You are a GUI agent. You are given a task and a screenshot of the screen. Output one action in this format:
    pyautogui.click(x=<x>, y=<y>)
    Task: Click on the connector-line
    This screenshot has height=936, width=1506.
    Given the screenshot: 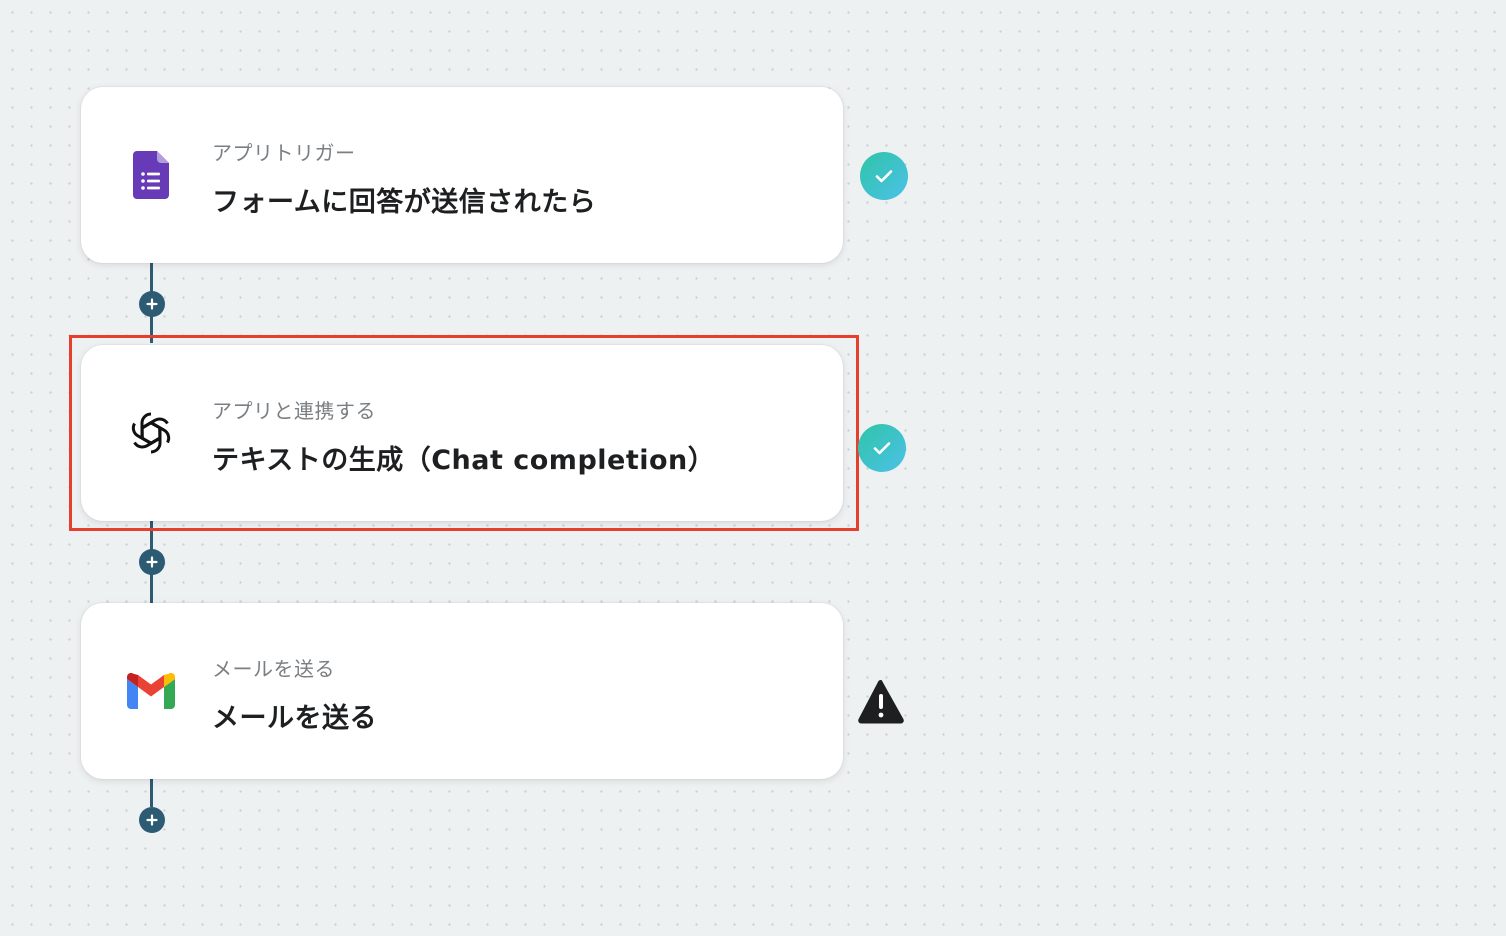 What is the action you would take?
    pyautogui.click(x=151, y=793)
    